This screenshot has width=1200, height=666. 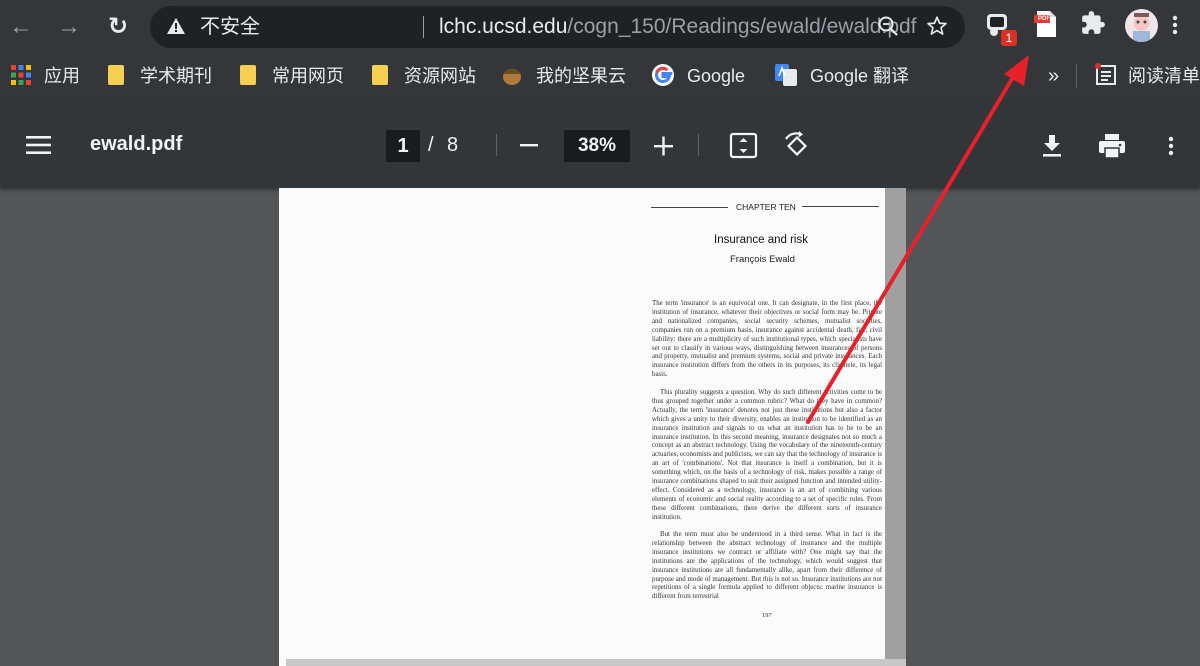 I want to click on rotate-icon, so click(x=796, y=144).